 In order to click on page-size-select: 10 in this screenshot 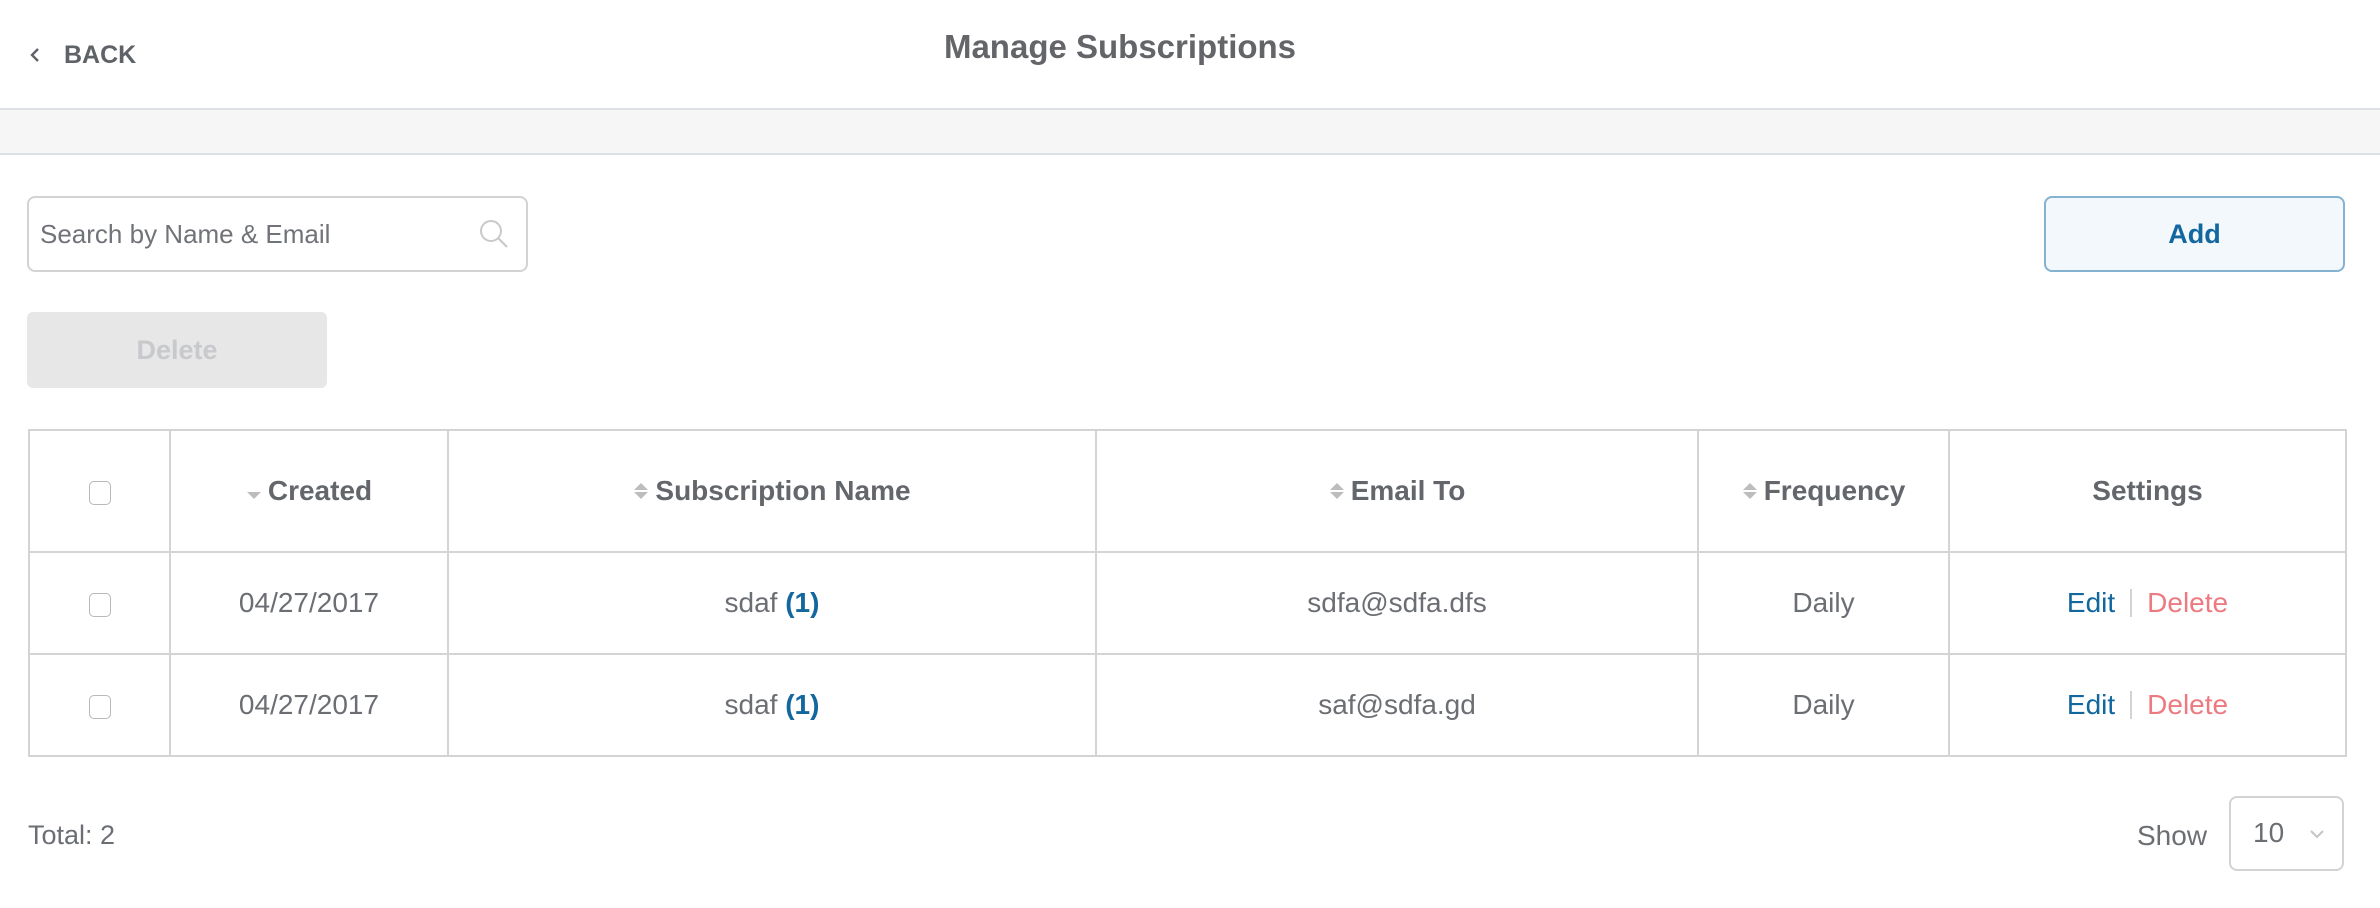, I will do `click(2286, 833)`.